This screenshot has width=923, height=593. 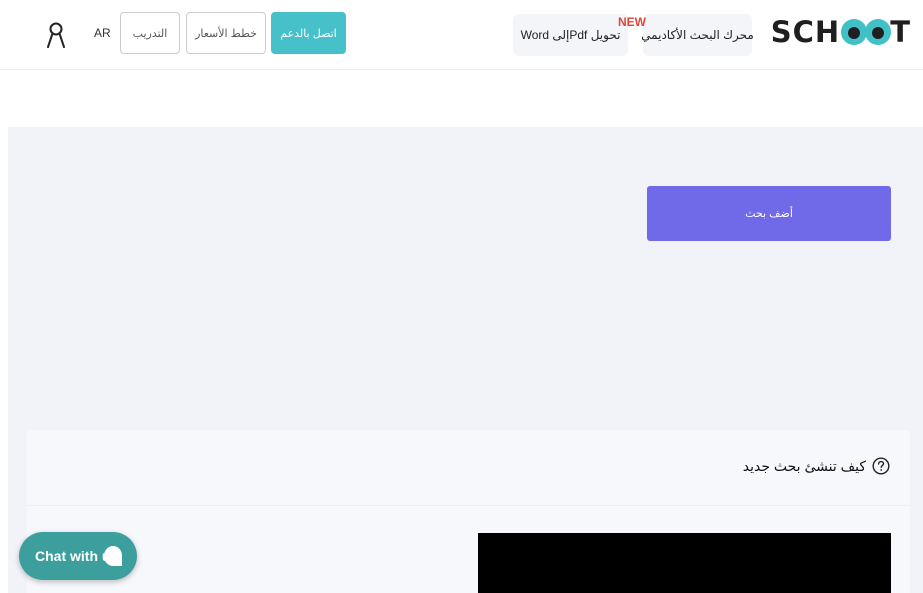 I want to click on contact-support-button: اتصل بالدعم, so click(x=308, y=33).